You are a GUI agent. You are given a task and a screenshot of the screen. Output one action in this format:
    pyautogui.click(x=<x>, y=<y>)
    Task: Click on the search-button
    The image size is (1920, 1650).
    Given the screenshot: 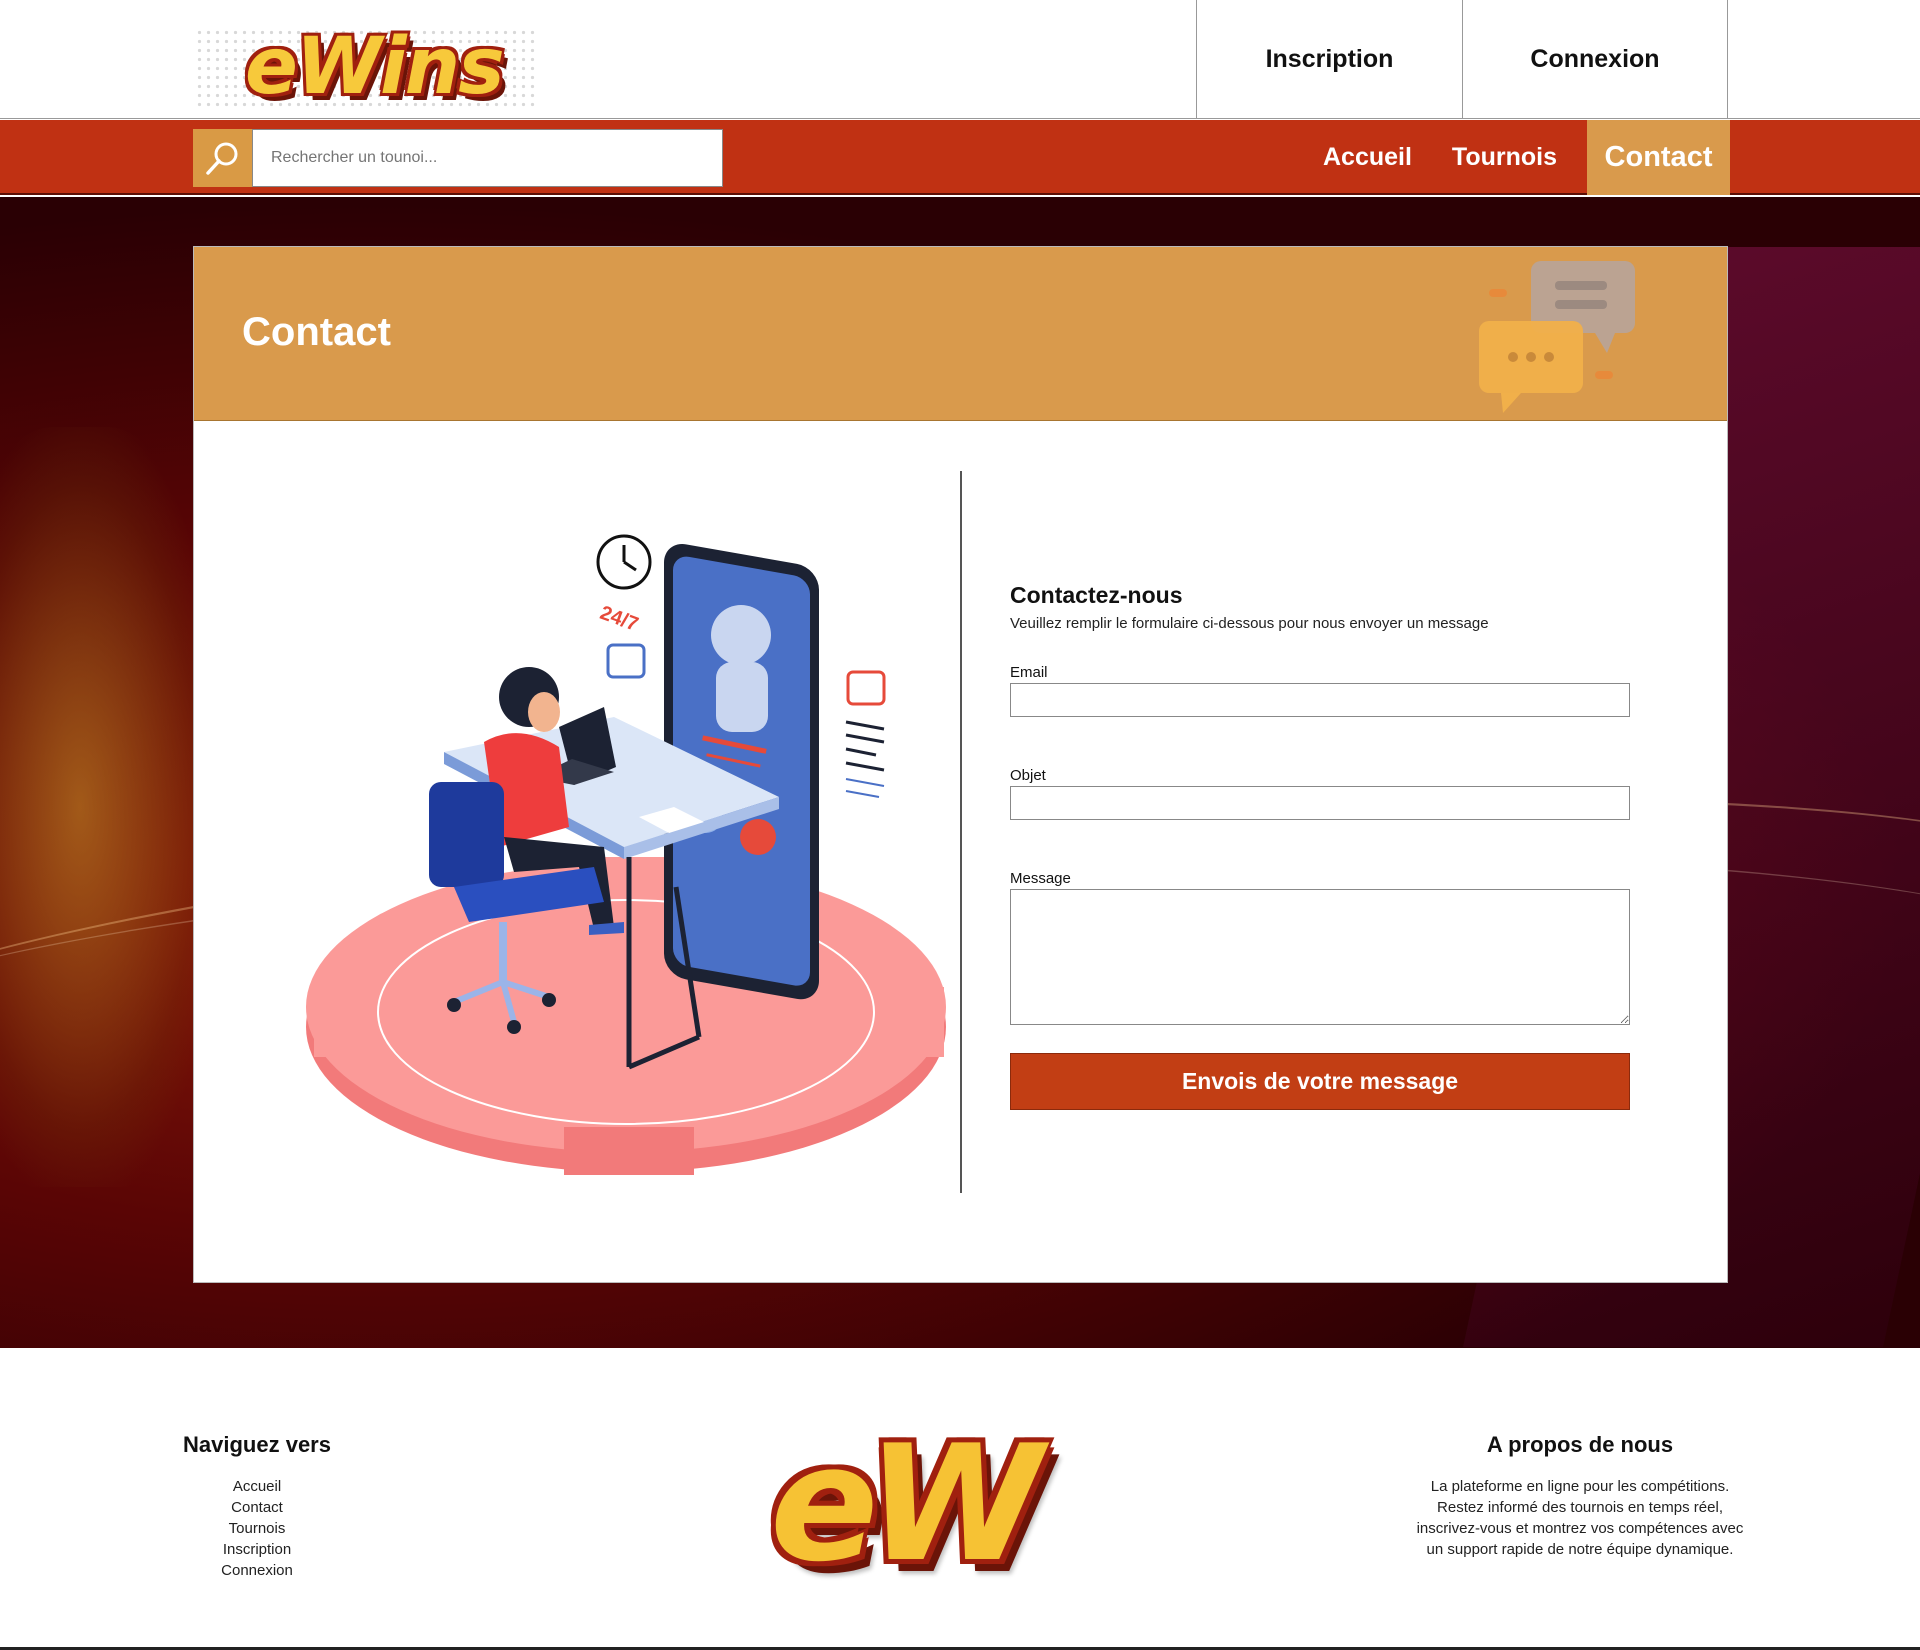 What is the action you would take?
    pyautogui.click(x=222, y=158)
    